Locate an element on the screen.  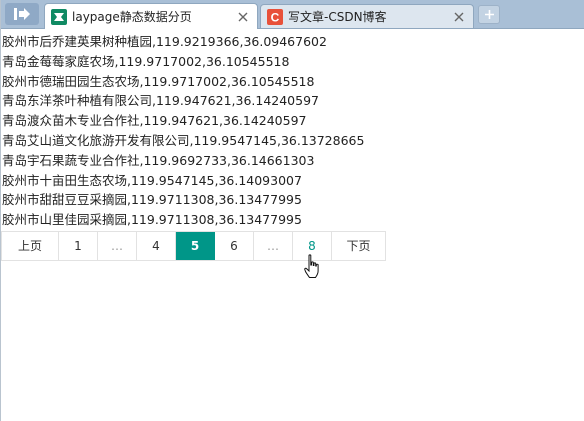
page-button-1: 1 is located at coordinates (78, 246).